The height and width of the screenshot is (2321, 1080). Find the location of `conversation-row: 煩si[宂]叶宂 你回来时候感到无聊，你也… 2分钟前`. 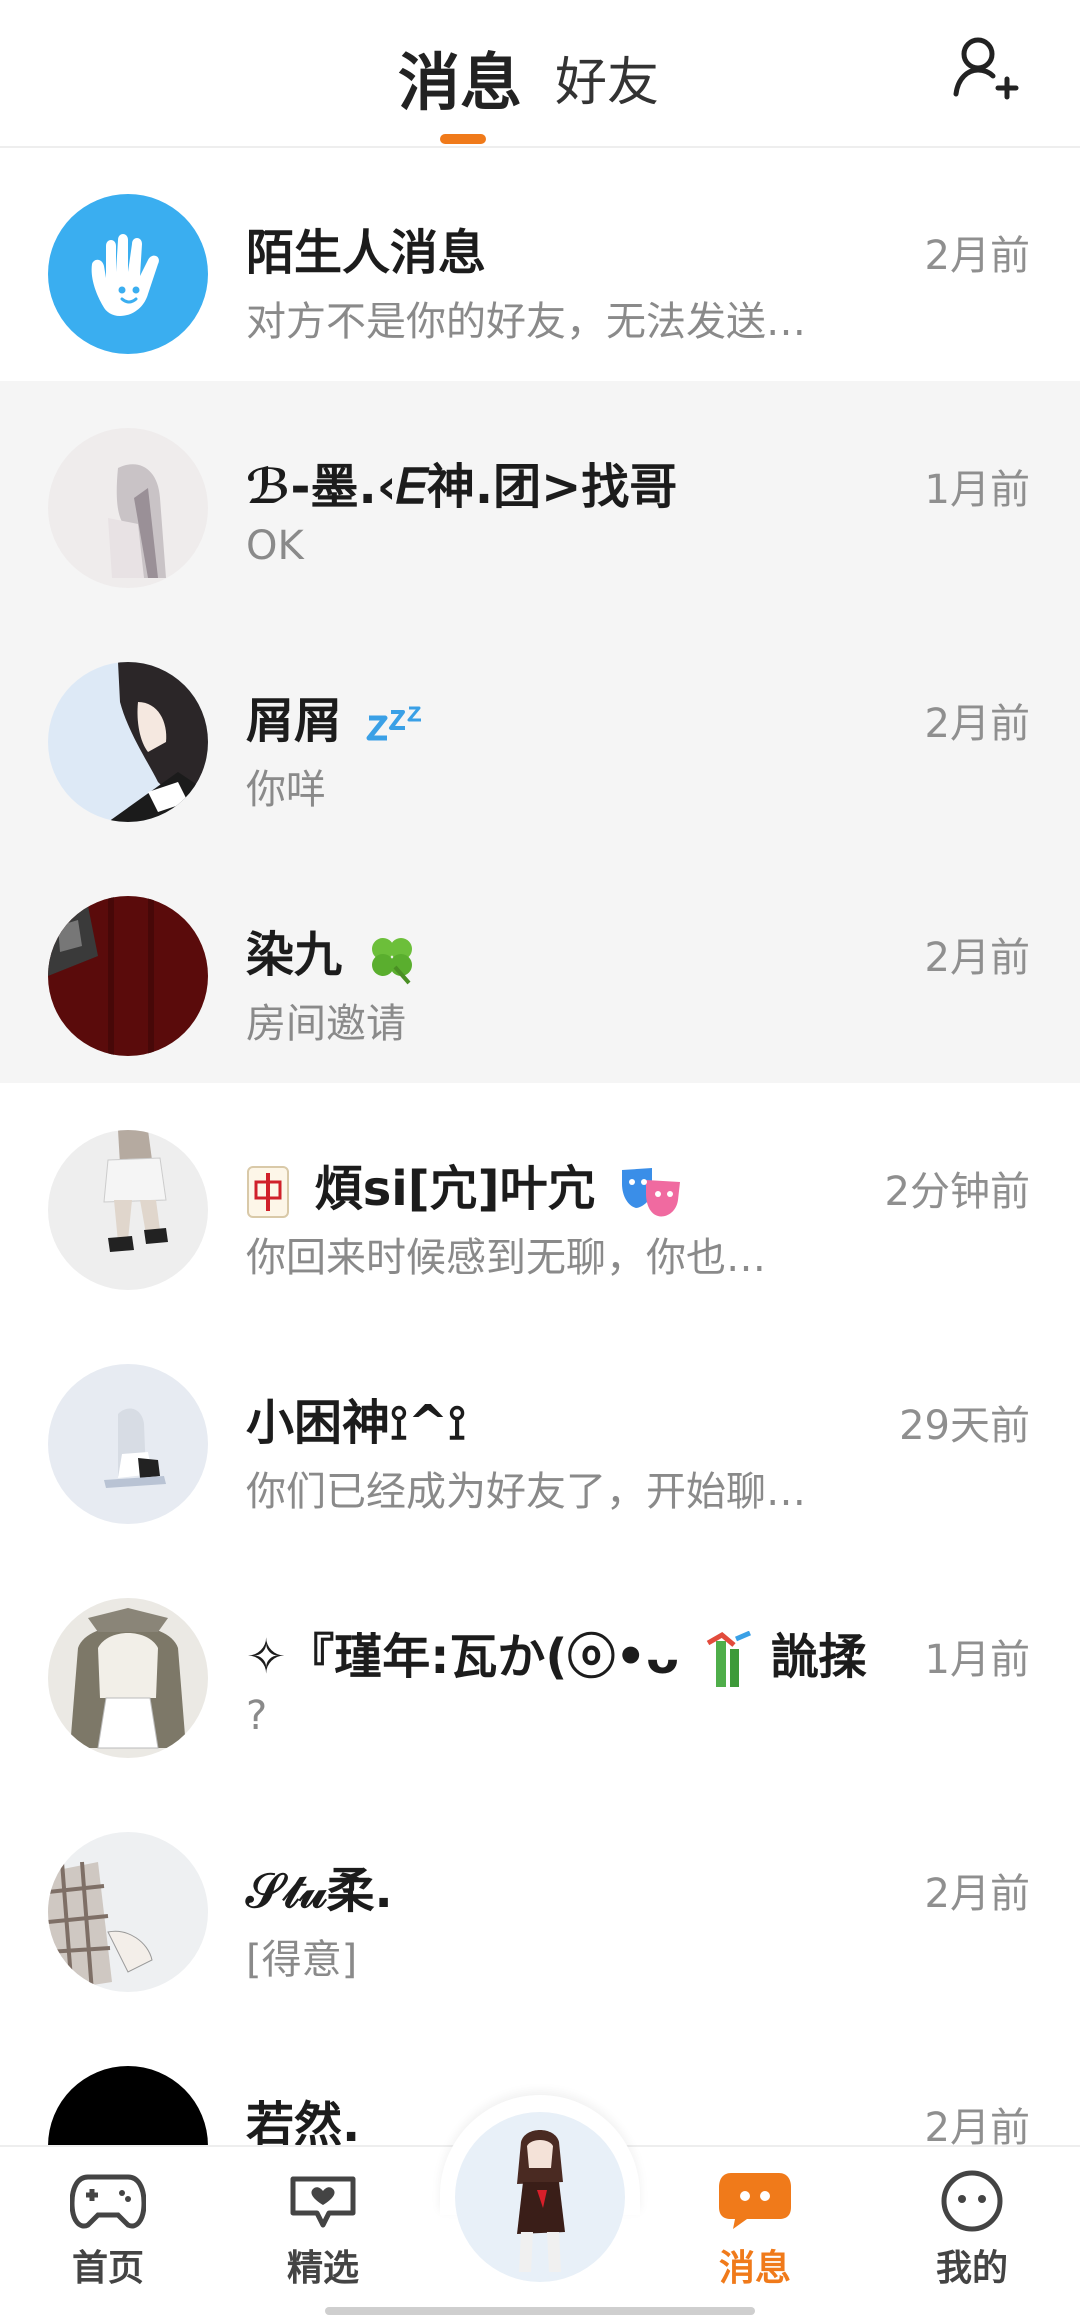

conversation-row: 煩si[宂]叶宂 你回来时候感到无聊，你也… 2分钟前 is located at coordinates (540, 1200).